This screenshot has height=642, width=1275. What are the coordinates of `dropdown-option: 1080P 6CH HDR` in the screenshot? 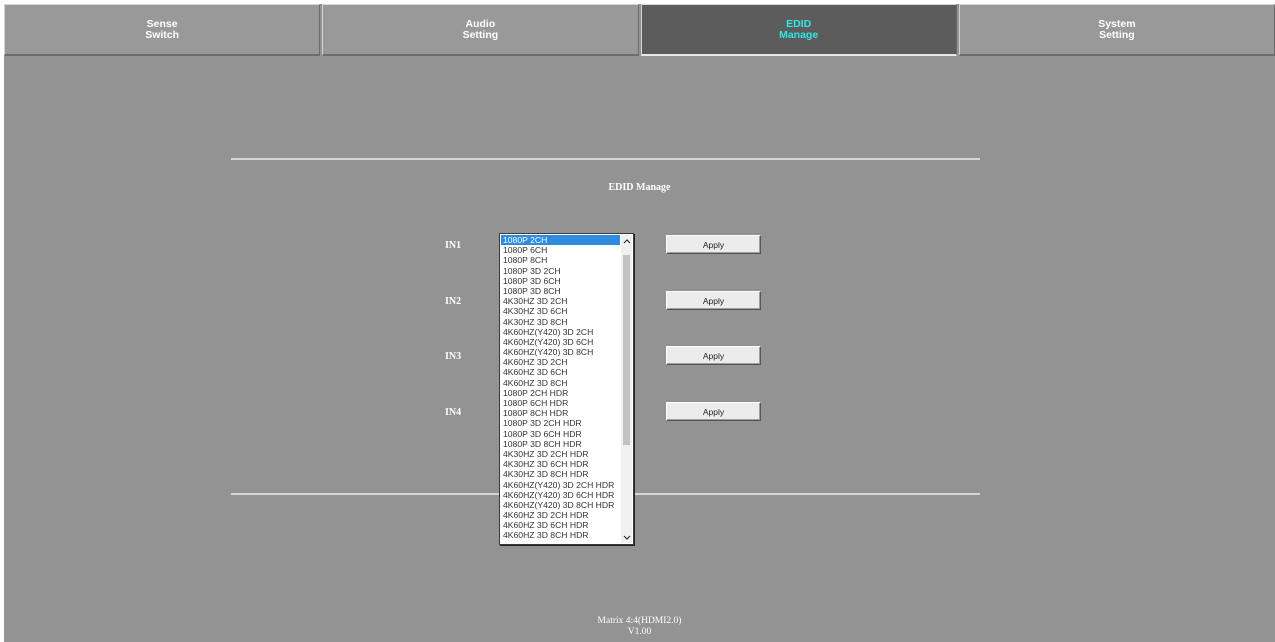 It's located at (560, 403).